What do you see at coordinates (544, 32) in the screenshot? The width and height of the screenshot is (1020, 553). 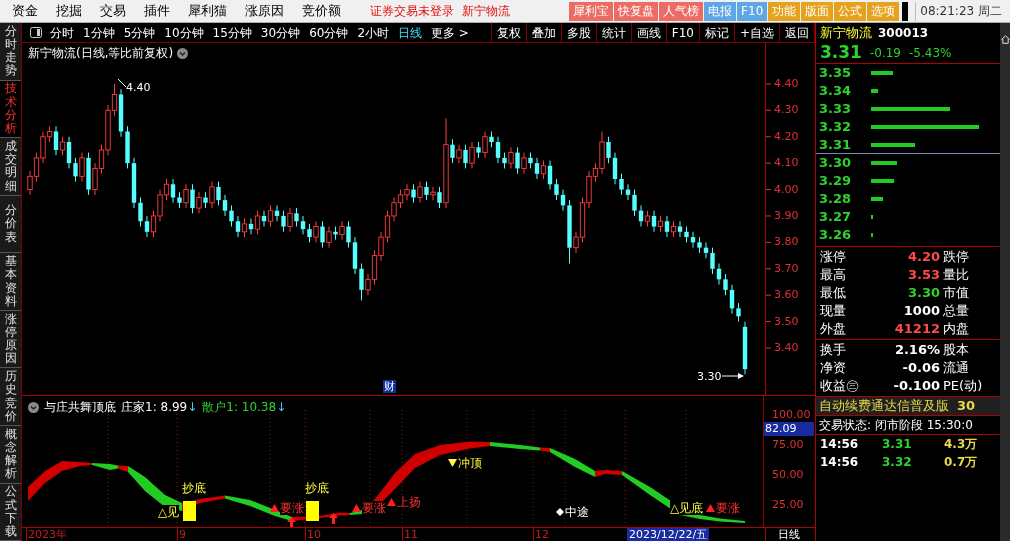 I see `tool-button: 叠加` at bounding box center [544, 32].